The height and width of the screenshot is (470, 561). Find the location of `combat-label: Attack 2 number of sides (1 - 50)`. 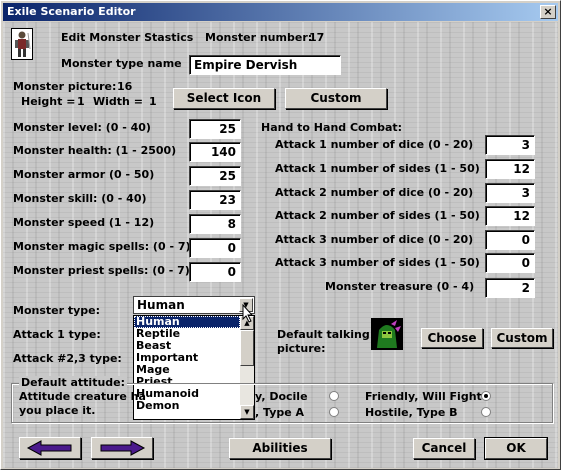

combat-label: Attack 2 number of sides (1 - 50) is located at coordinates (377, 215).